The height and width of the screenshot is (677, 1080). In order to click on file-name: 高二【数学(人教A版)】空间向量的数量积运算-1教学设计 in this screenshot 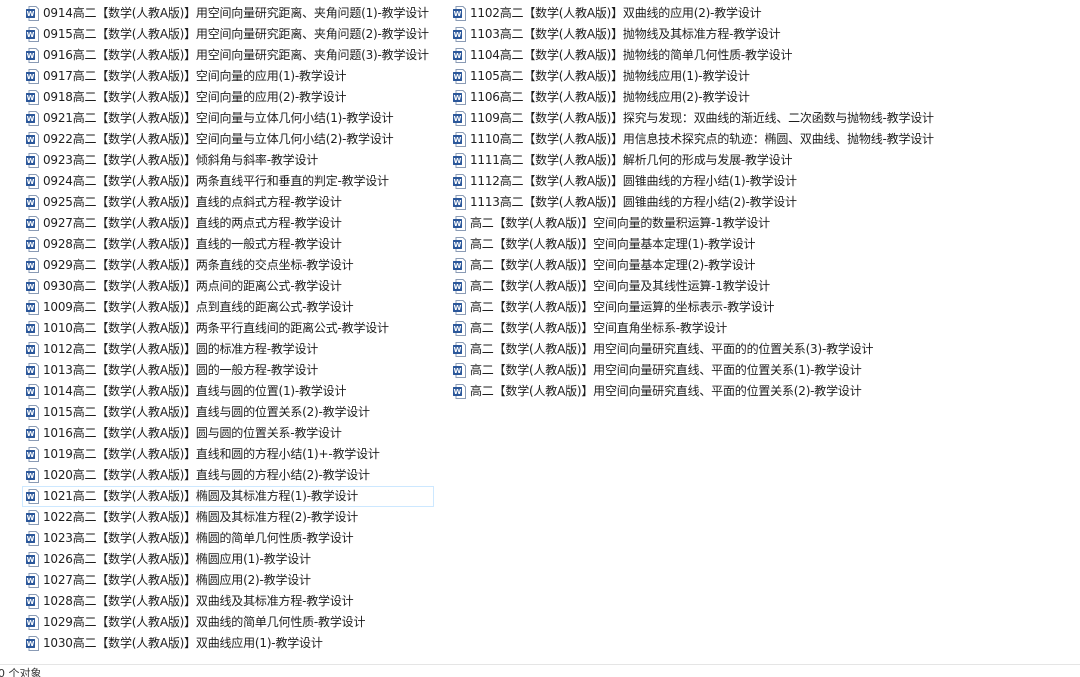, I will do `click(620, 223)`.